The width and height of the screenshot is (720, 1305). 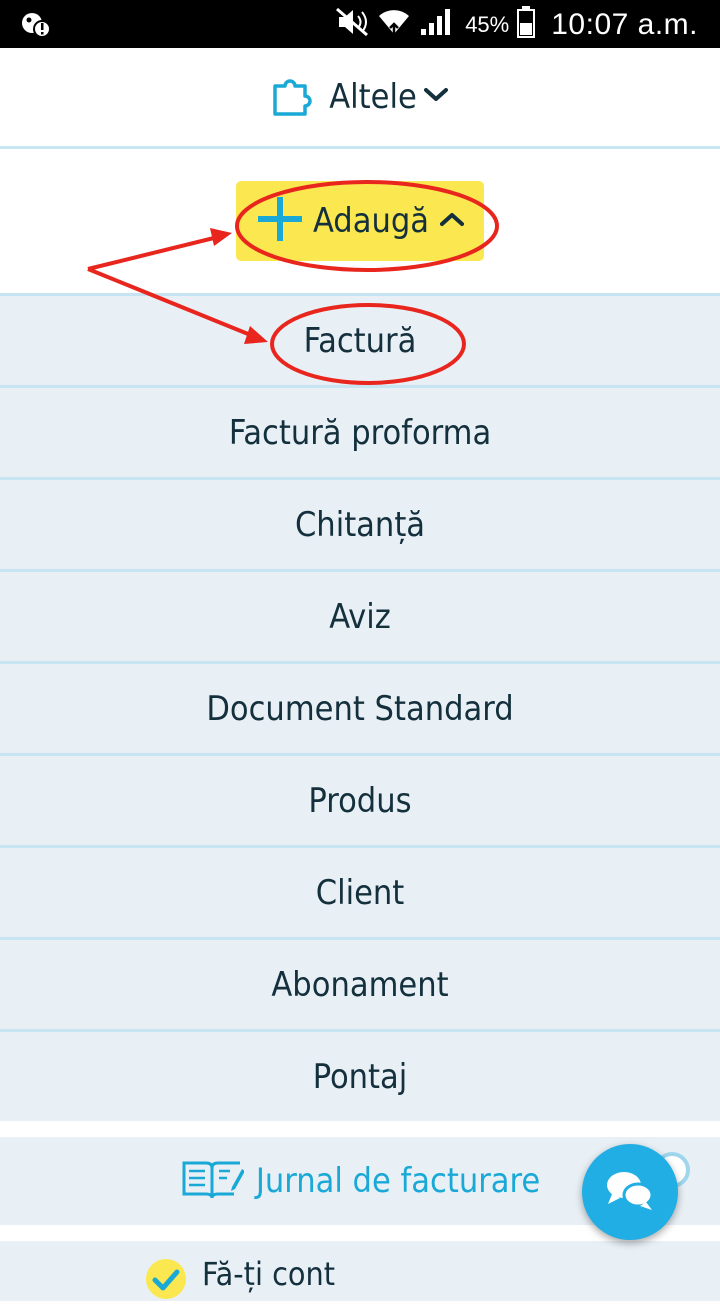 What do you see at coordinates (452, 221) in the screenshot?
I see `chevron-up-icon` at bounding box center [452, 221].